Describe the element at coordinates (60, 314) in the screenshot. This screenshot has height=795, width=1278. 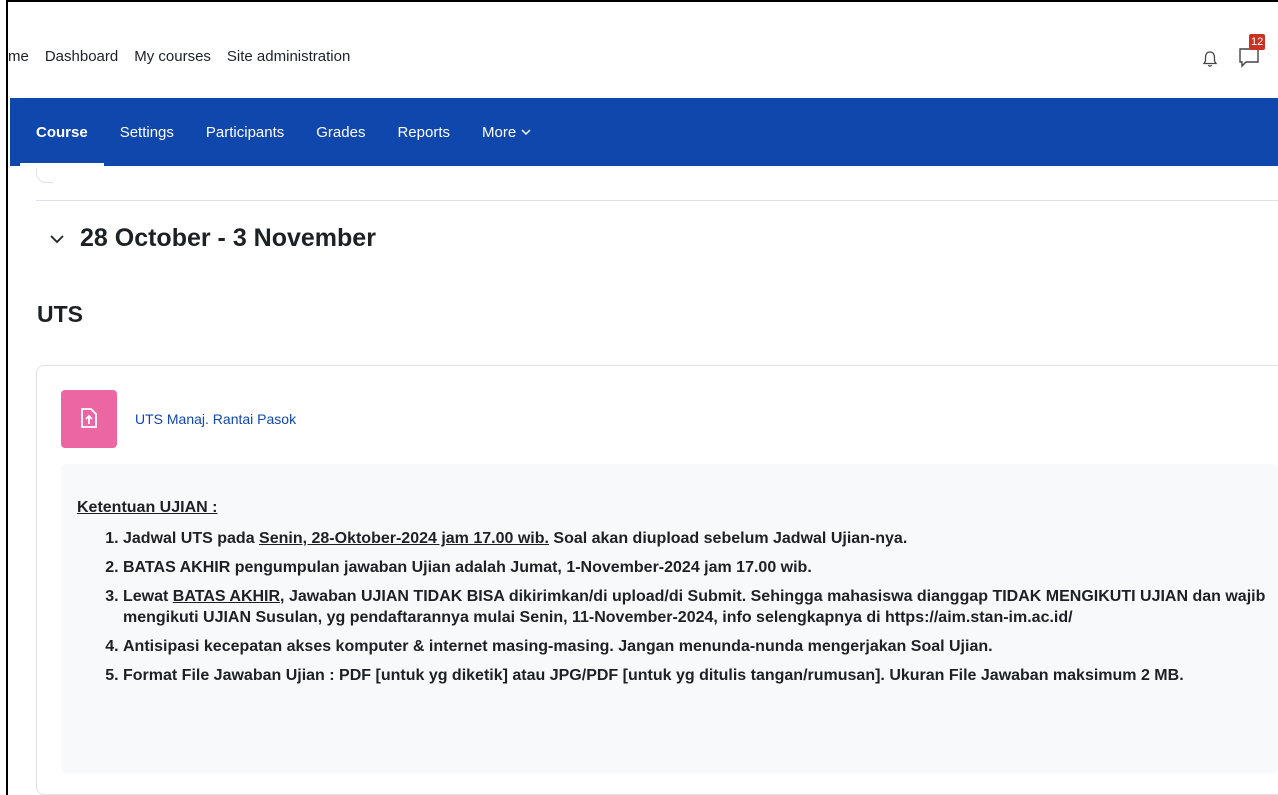
I see `section-subtitle: UTS` at that location.